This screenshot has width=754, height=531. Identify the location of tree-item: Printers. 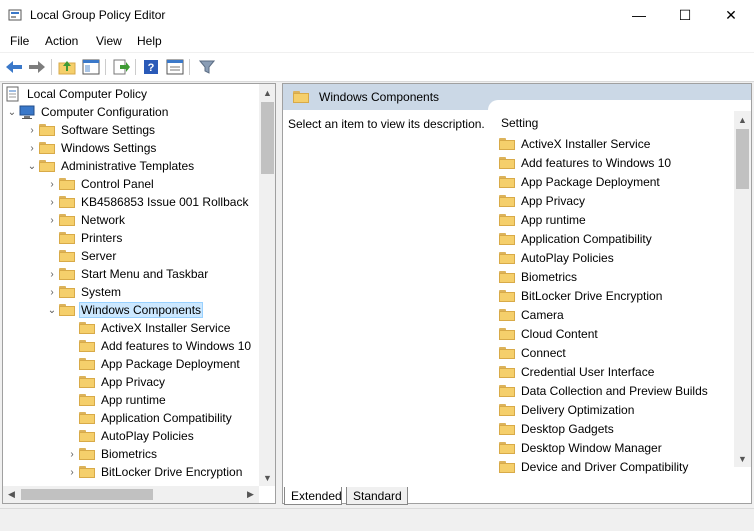
(84, 238).